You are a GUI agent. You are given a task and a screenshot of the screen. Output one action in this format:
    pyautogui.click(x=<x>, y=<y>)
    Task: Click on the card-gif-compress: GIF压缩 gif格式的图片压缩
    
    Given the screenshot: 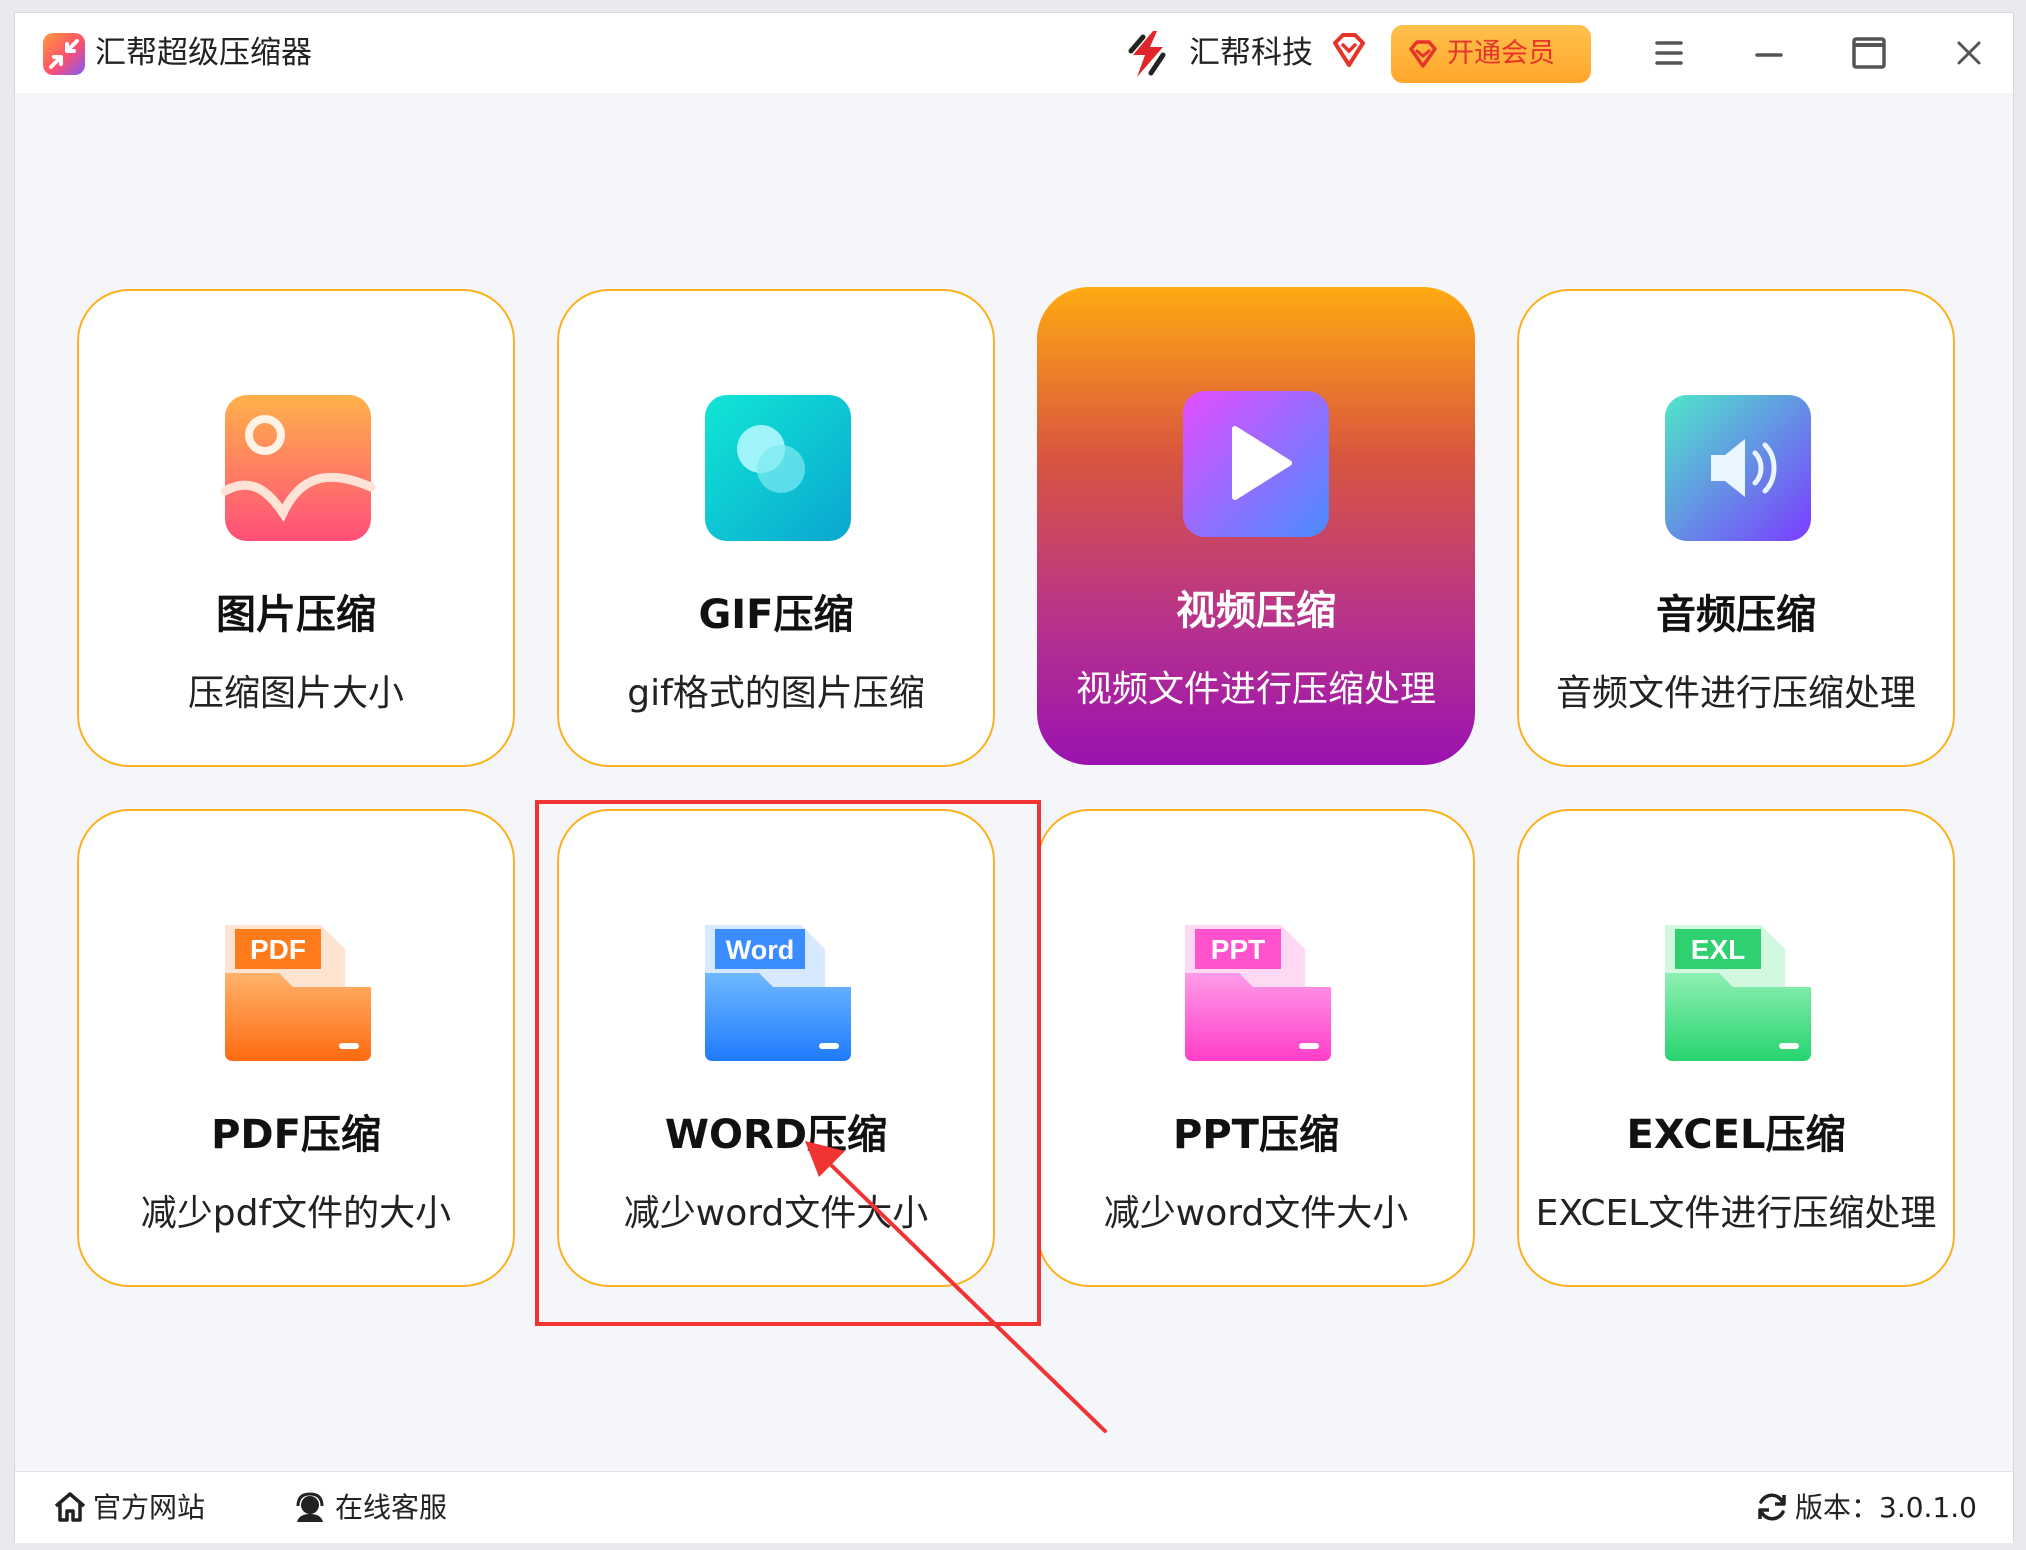 What is the action you would take?
    pyautogui.click(x=776, y=528)
    